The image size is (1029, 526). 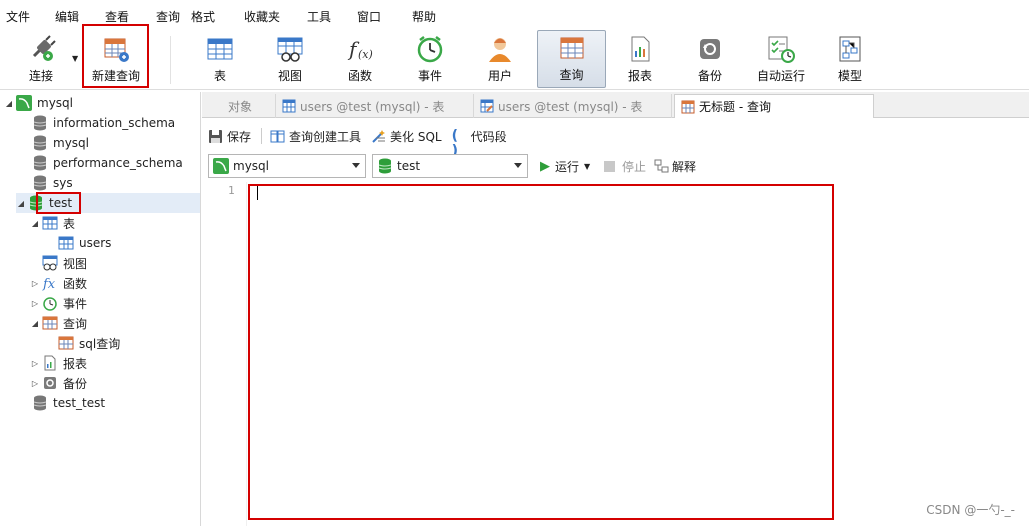 I want to click on watermark: CSDN @一勺-_-, so click(x=970, y=510).